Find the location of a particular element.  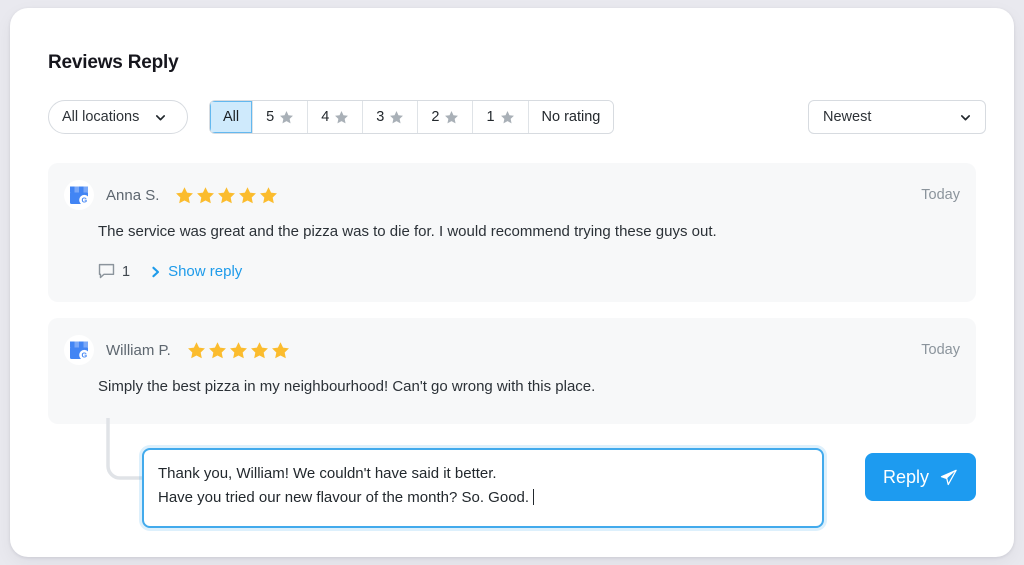

rating-filter-2: 2 is located at coordinates (446, 117).